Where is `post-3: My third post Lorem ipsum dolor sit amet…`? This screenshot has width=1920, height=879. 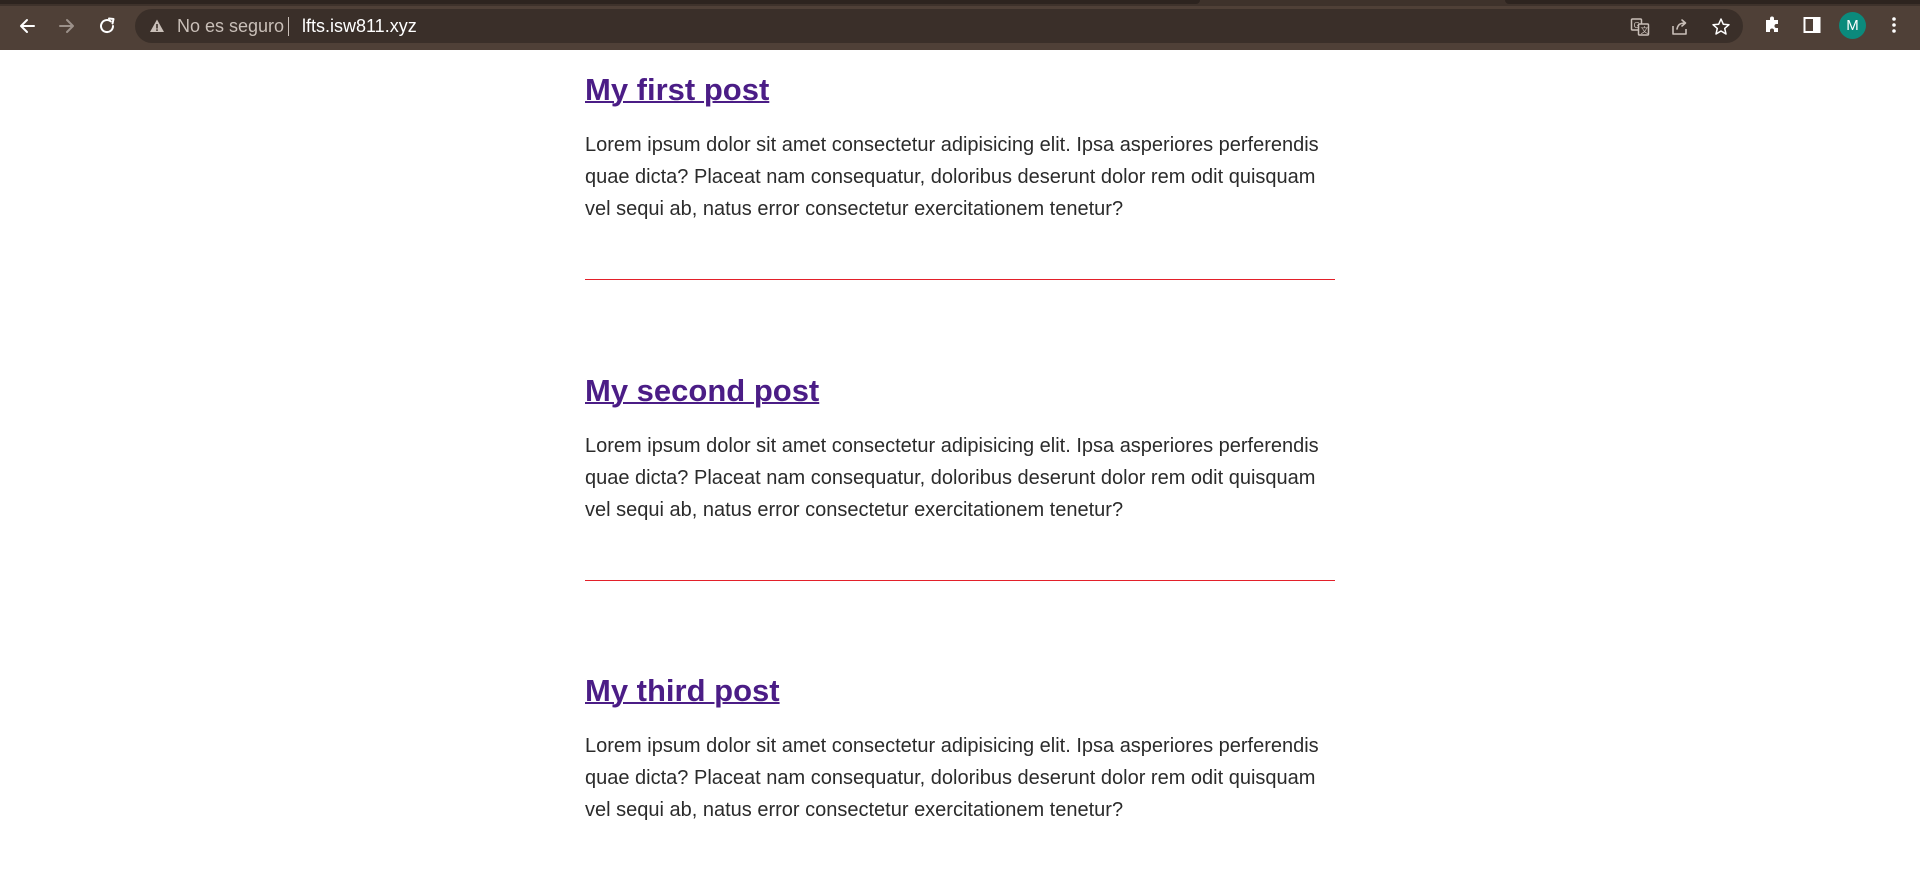
post-3: My third post Lorem ipsum dolor sit amet… is located at coordinates (960, 749).